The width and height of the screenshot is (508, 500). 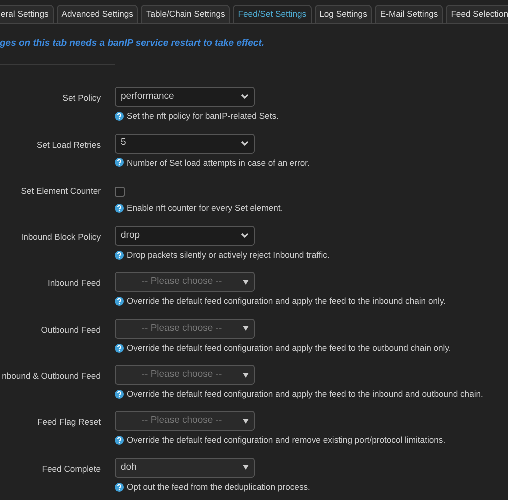 What do you see at coordinates (305, 394) in the screenshot?
I see `help-text: Override the default feed configuration and apply the feed to the inbound and outbound chain.` at bounding box center [305, 394].